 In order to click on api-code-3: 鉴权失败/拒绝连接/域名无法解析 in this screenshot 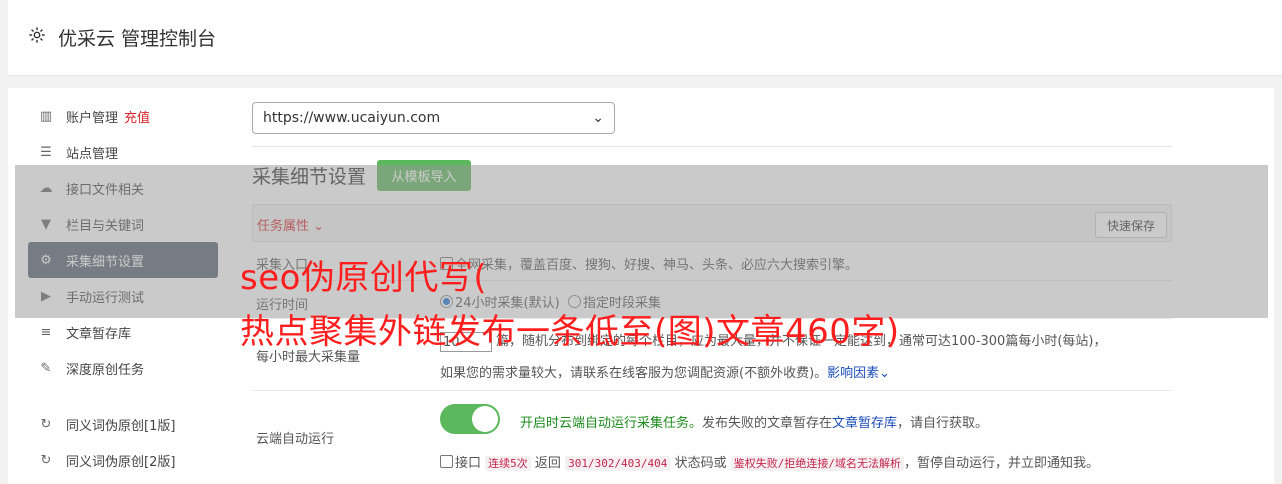, I will do `click(817, 463)`.